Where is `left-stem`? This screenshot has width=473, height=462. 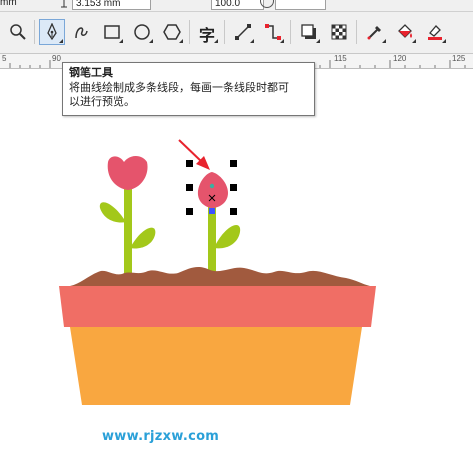
left-stem is located at coordinates (128, 230).